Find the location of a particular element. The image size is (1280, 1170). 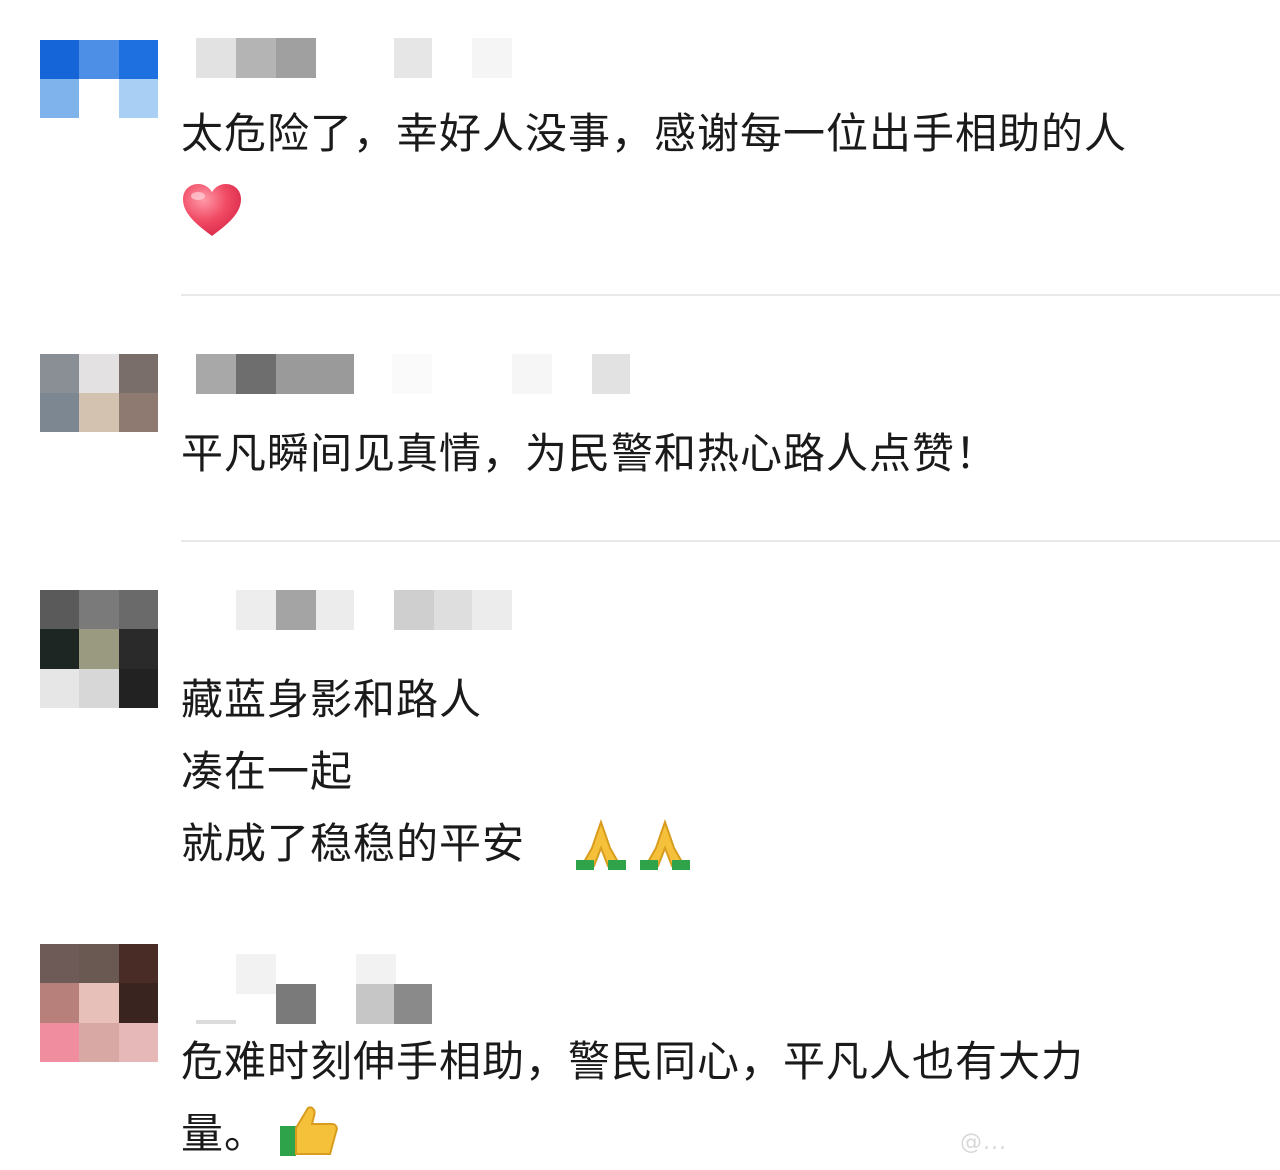

comment-text-line: 藏蓝身影和路人 is located at coordinates (332, 699).